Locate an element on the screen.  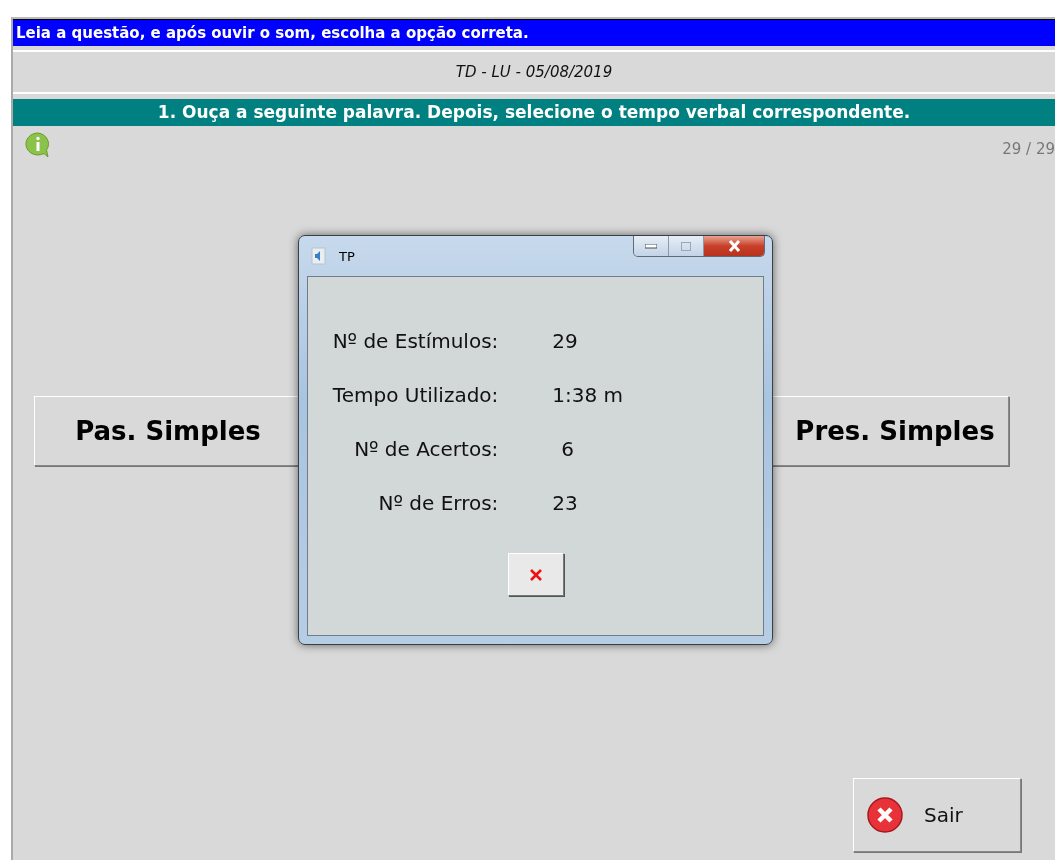
session-label: TD - LU - 05/08/2019 is located at coordinates (534, 72).